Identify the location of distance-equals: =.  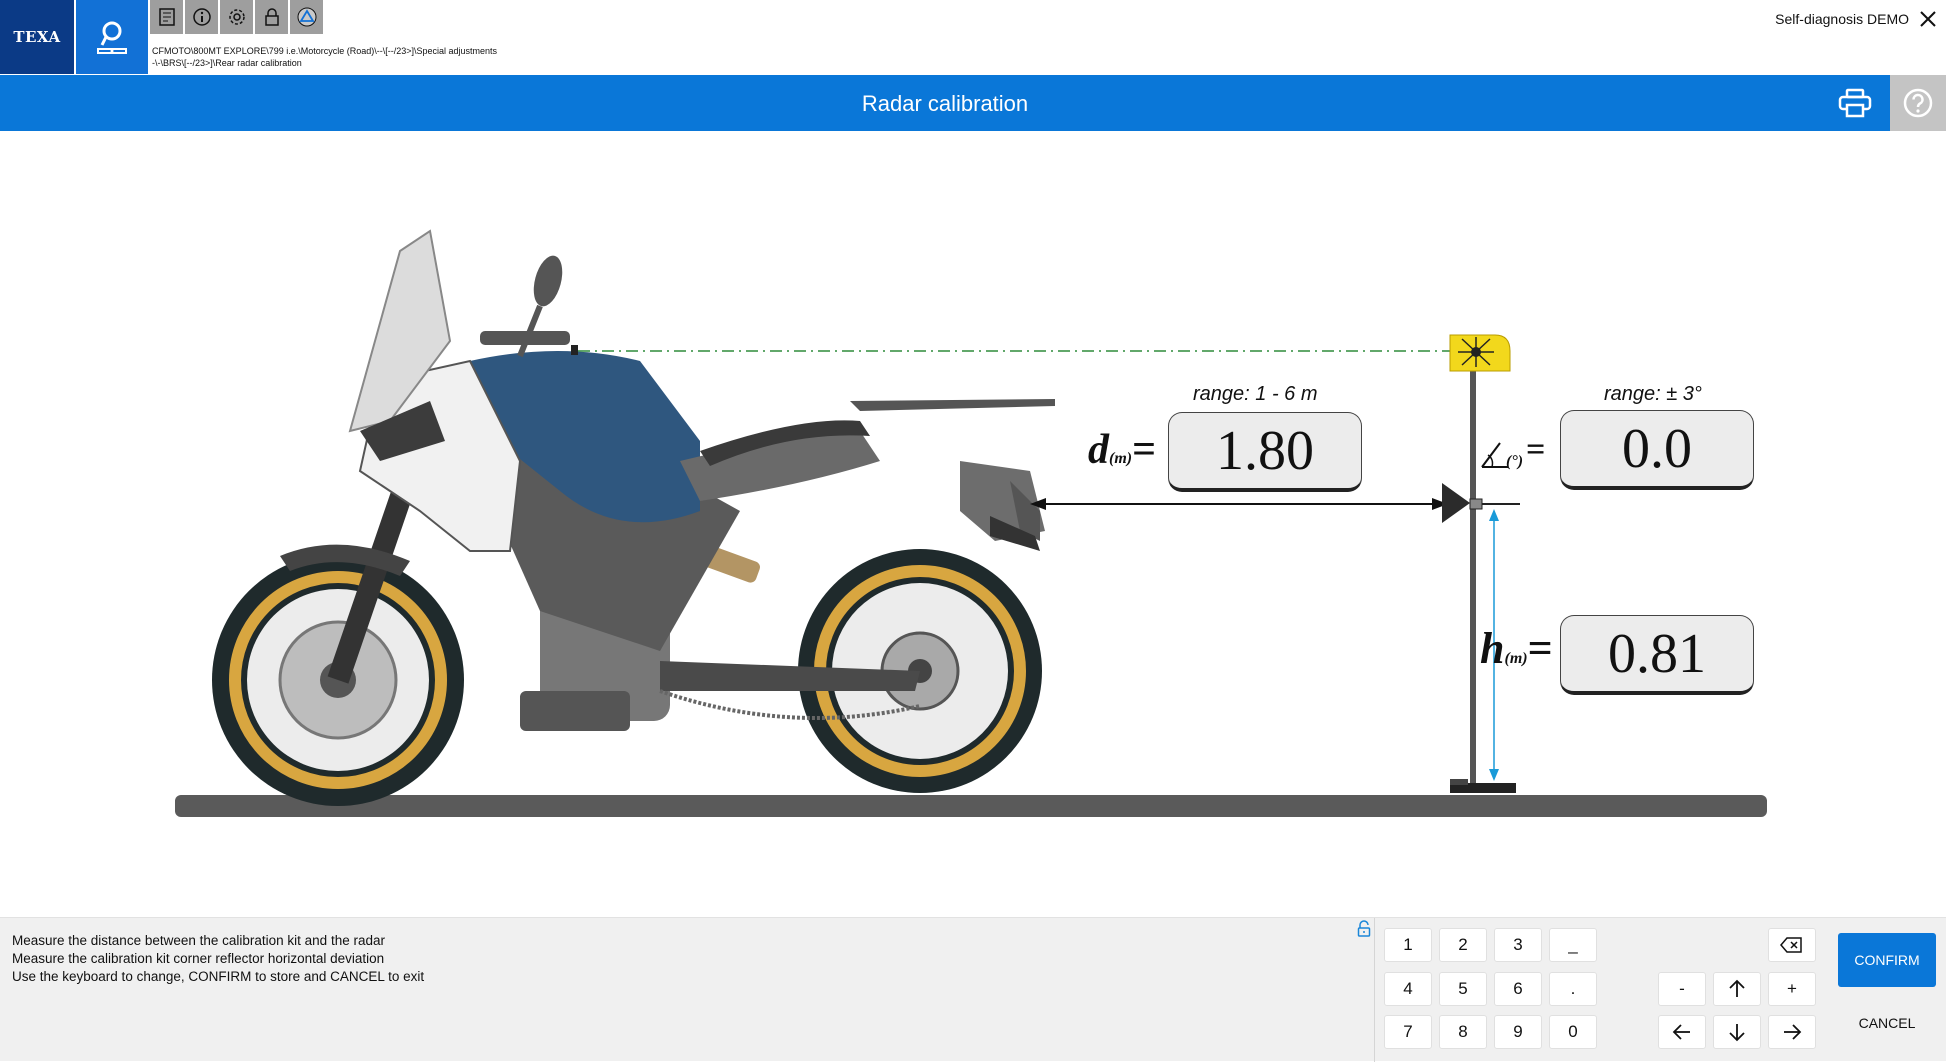
(1144, 450).